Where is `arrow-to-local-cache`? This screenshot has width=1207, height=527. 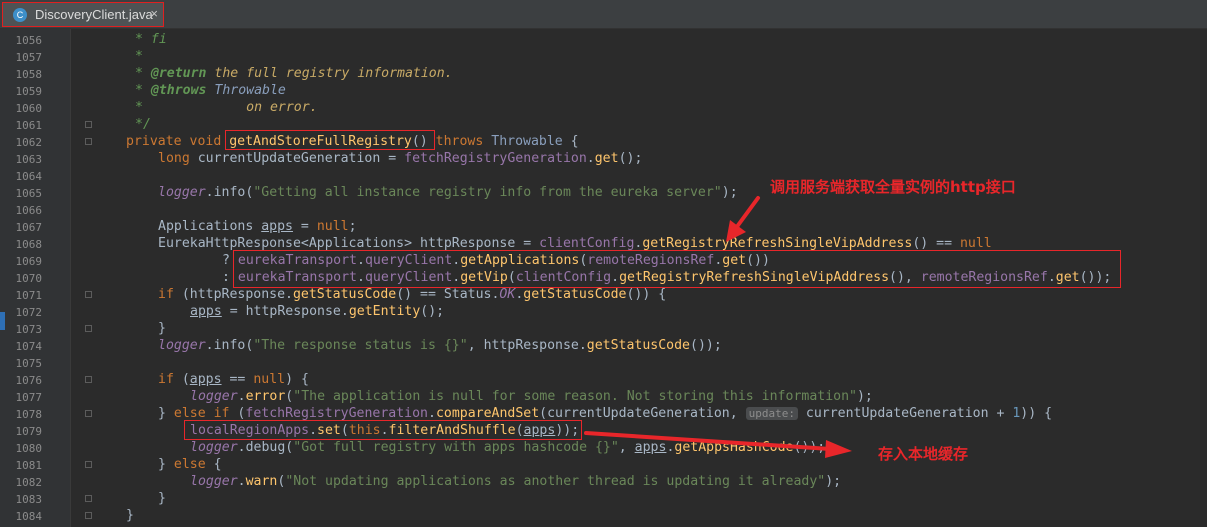 arrow-to-local-cache is located at coordinates (718, 444).